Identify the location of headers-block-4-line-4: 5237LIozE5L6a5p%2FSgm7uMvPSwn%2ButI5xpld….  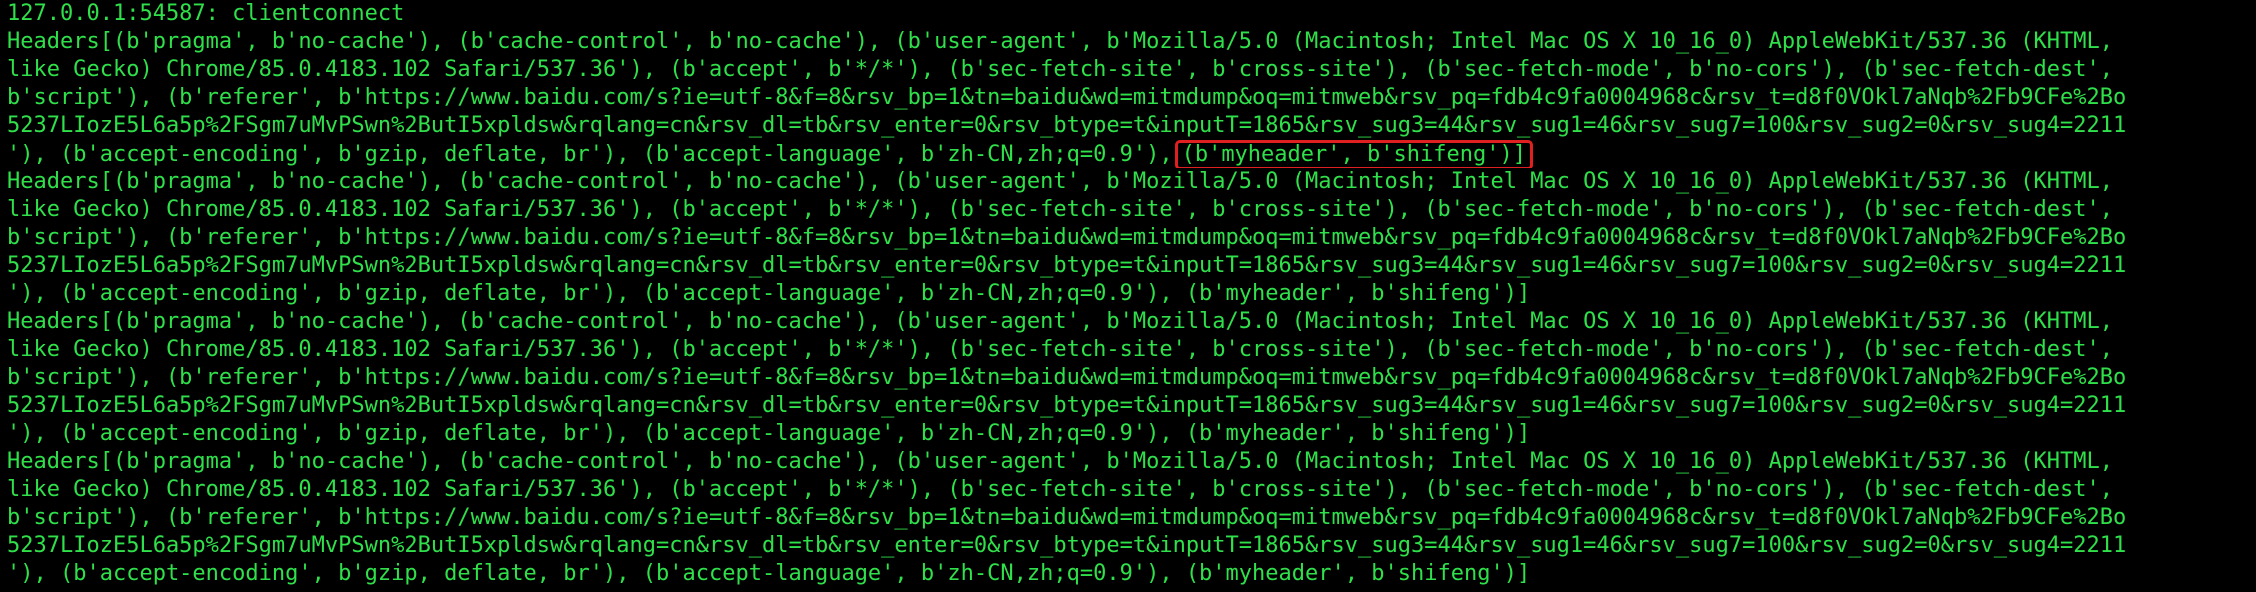
(1067, 545).